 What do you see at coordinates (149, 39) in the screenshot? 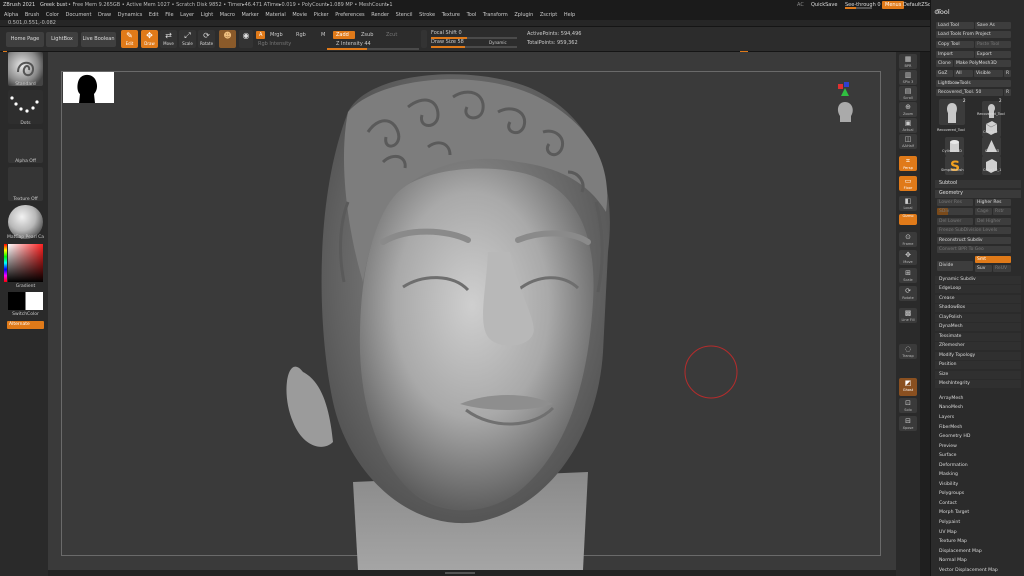
I see `draw-mode-button: ✥ Draw` at bounding box center [149, 39].